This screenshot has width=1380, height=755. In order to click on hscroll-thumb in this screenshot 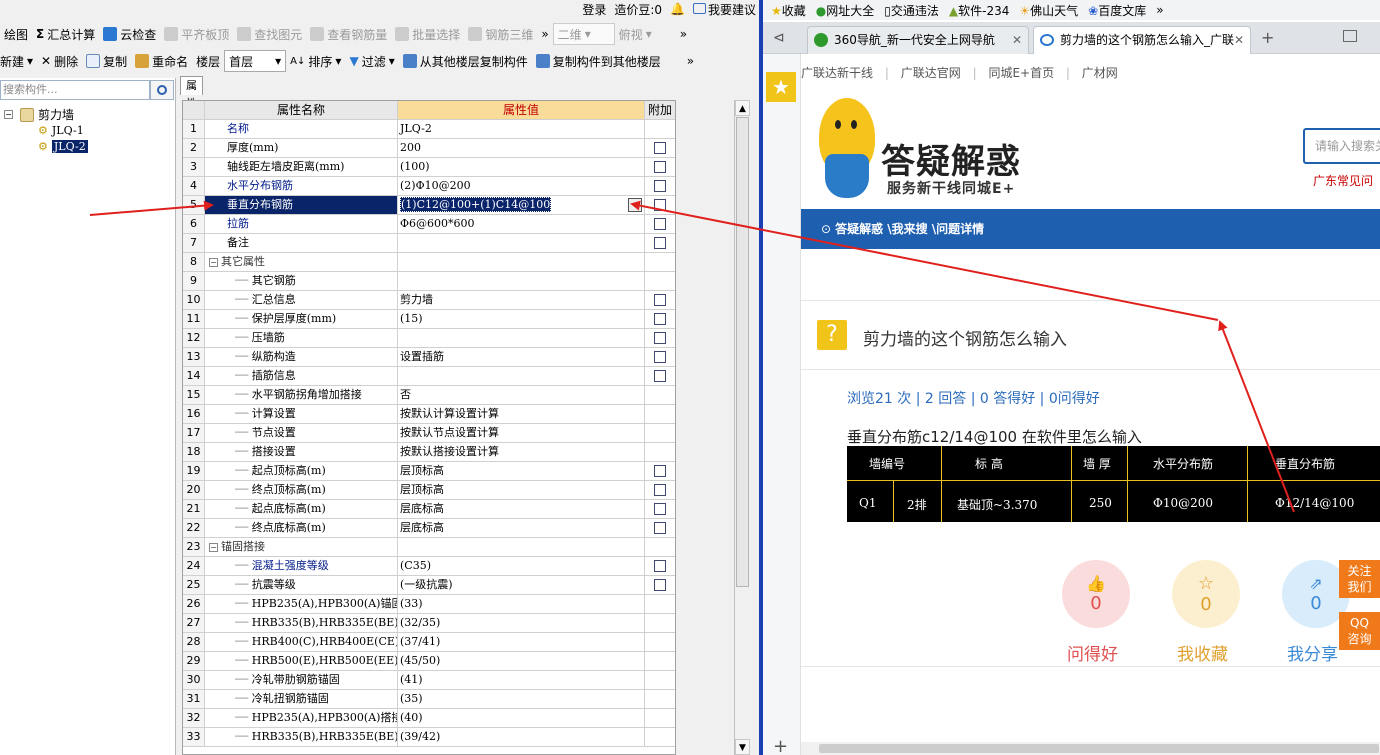, I will do `click(1099, 748)`.